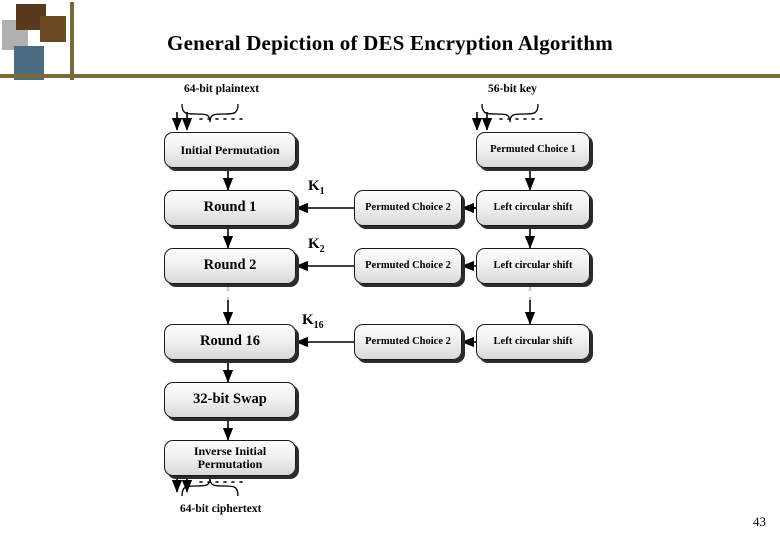  I want to click on label-ciphertext: 64-bit ciphertext, so click(221, 509).